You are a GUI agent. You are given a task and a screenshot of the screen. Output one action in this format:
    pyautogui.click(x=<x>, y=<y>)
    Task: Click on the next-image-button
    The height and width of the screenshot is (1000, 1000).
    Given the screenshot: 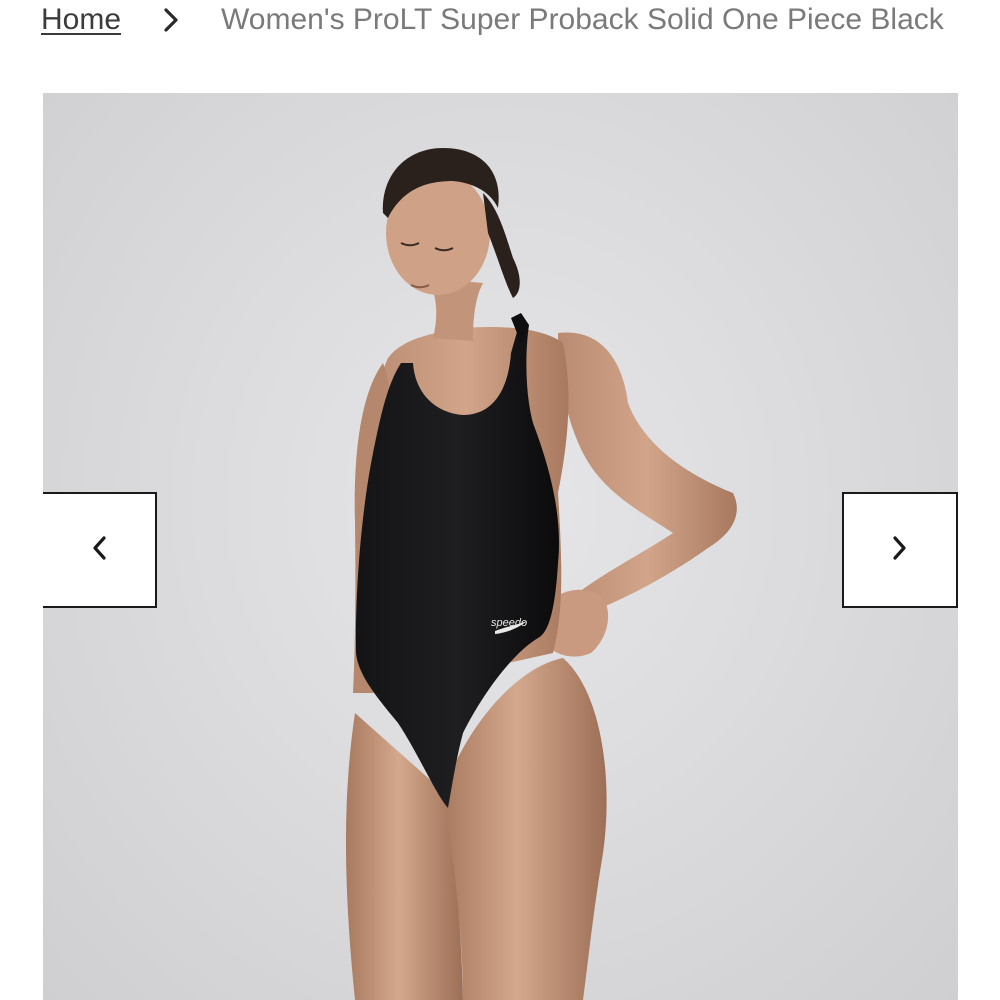 What is the action you would take?
    pyautogui.click(x=900, y=550)
    